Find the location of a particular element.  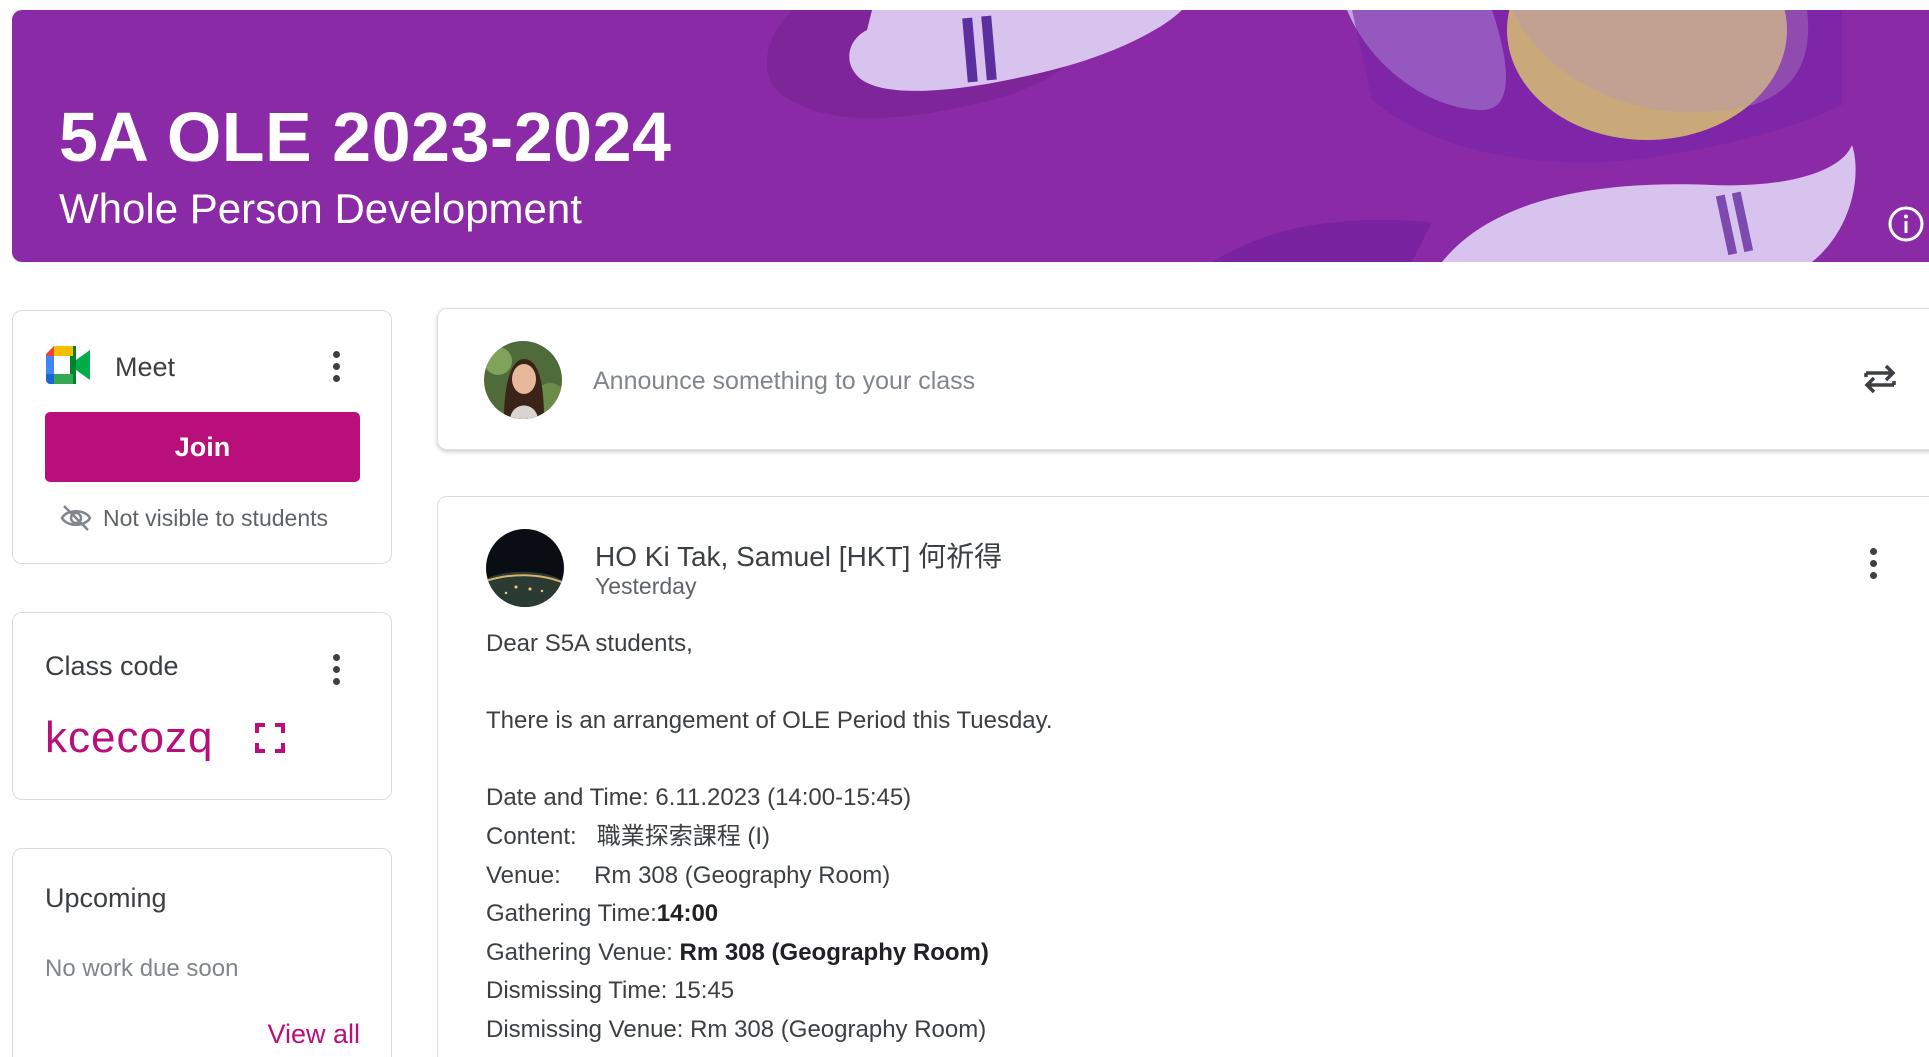

post-author: HO Ki Tak, Samuel [HKT] 何祈得 is located at coordinates (799, 556).